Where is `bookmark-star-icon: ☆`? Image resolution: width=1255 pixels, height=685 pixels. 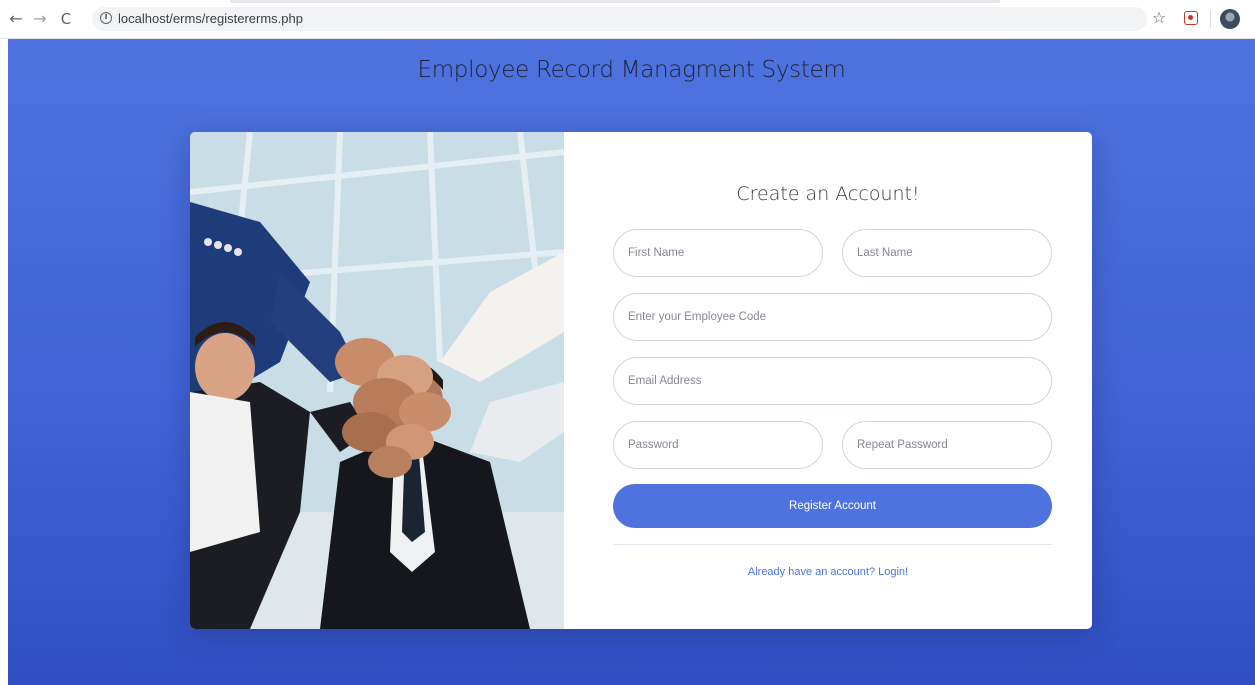
bookmark-star-icon: ☆ is located at coordinates (1159, 18).